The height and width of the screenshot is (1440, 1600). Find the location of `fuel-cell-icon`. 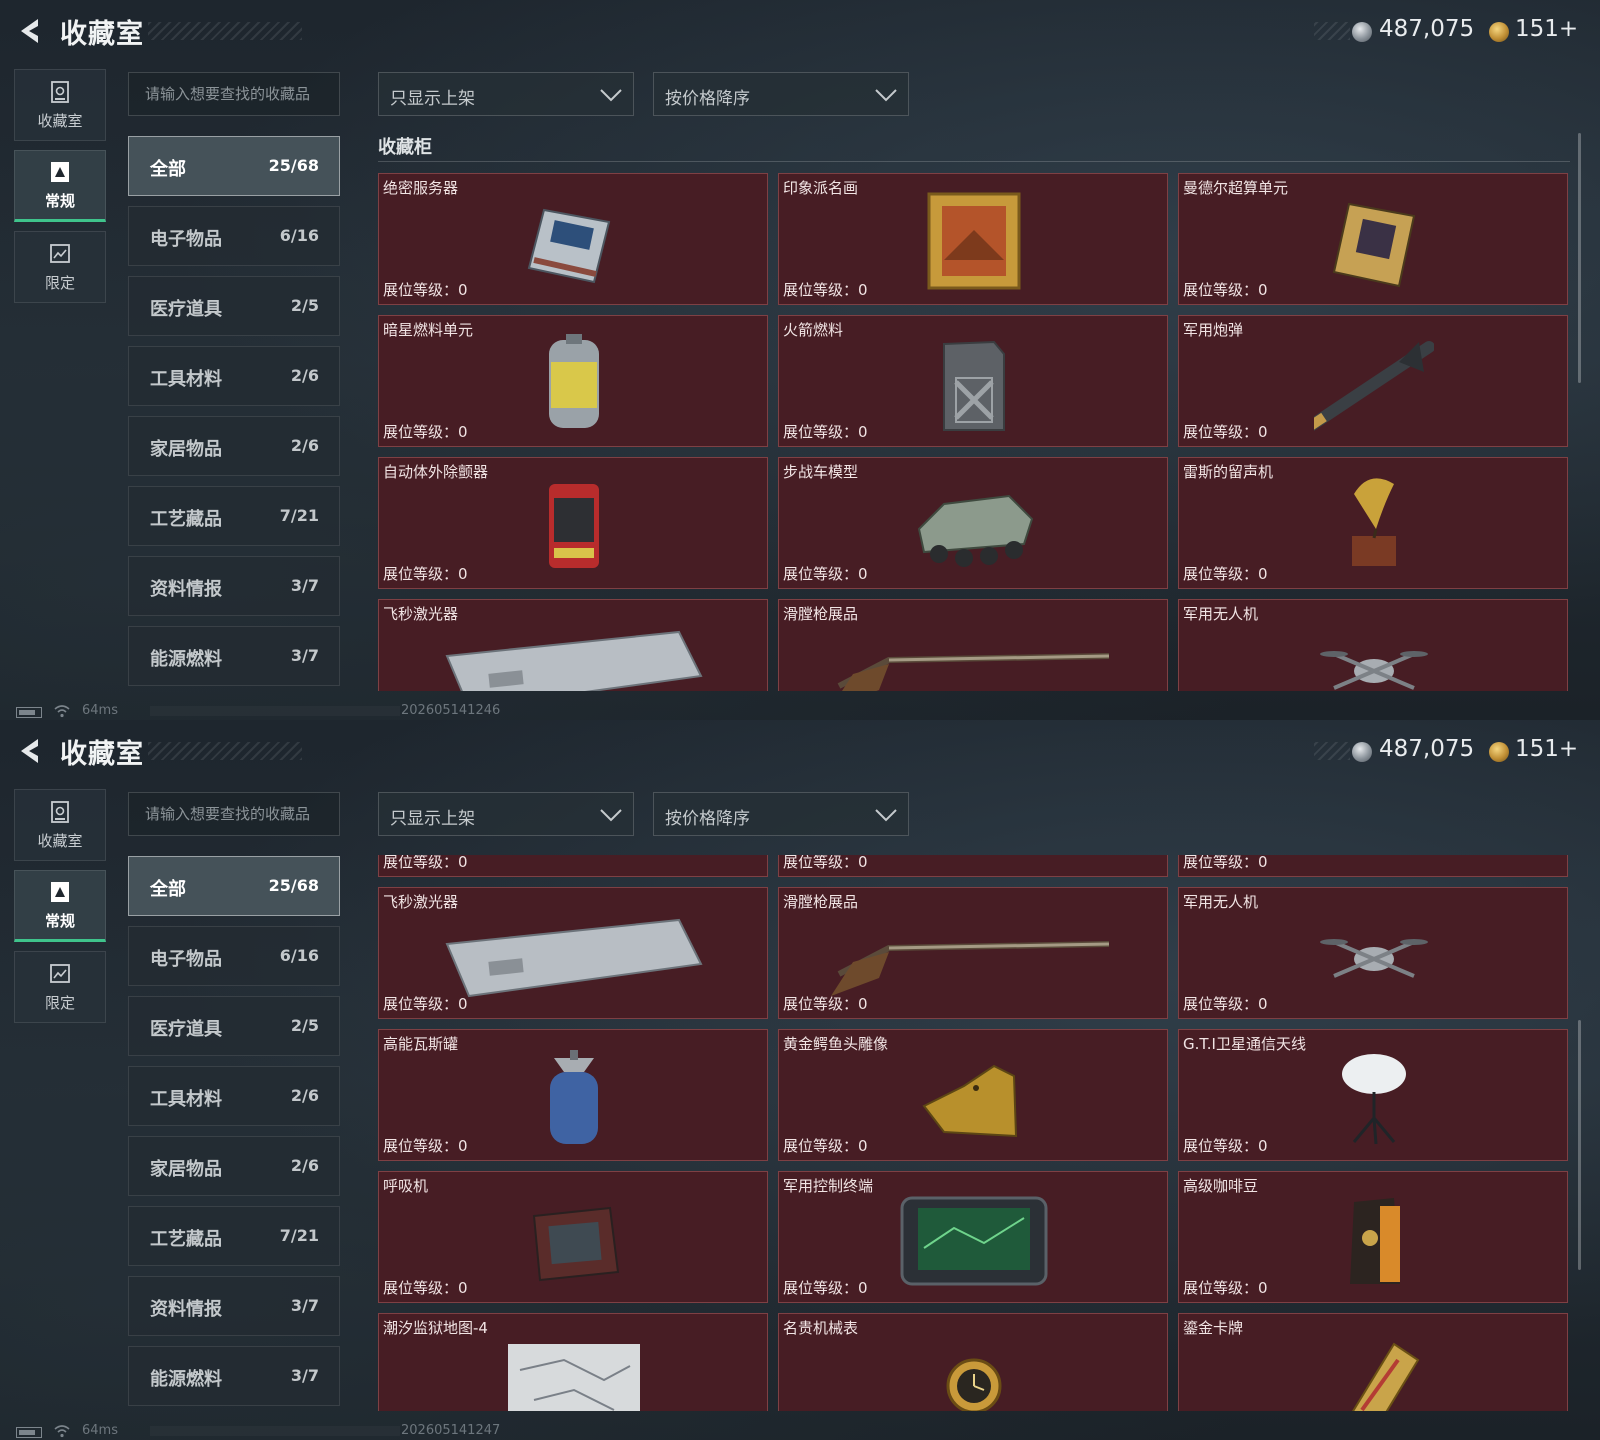

fuel-cell-icon is located at coordinates (574, 381).